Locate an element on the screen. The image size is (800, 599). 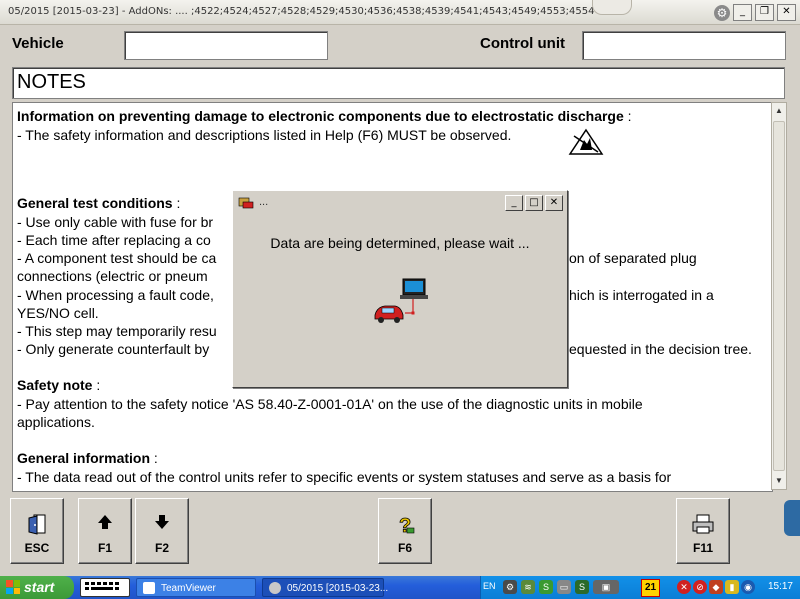
restore-button: ❐ is located at coordinates (764, 12).